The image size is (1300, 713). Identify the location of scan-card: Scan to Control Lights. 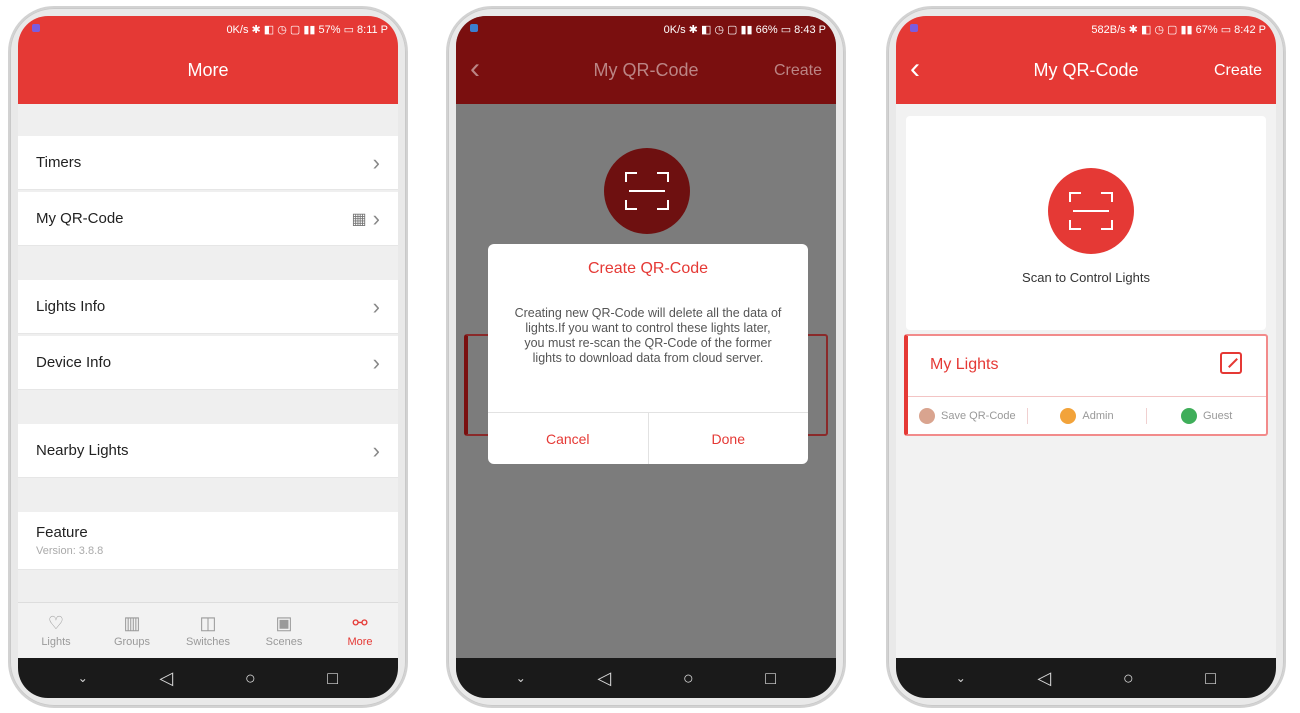
(1086, 223).